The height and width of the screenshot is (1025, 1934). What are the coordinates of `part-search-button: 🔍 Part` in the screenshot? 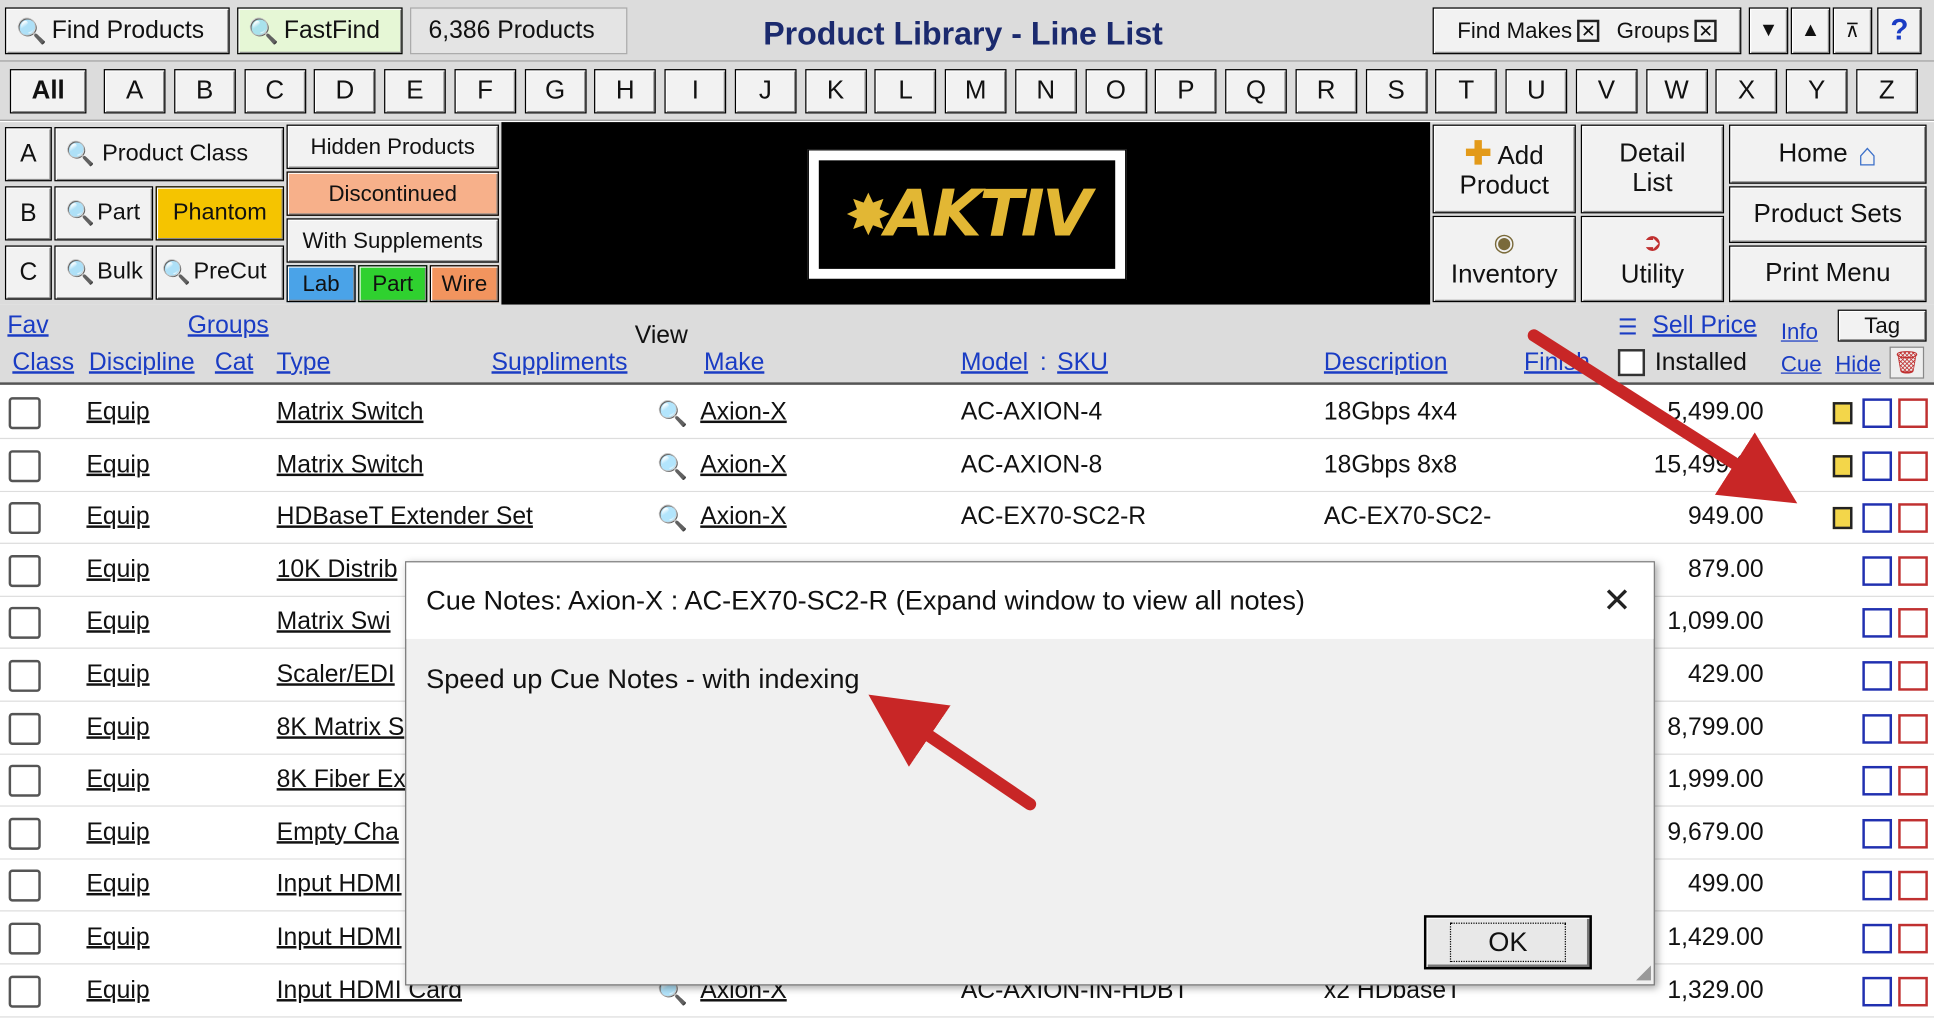 It's located at (104, 213).